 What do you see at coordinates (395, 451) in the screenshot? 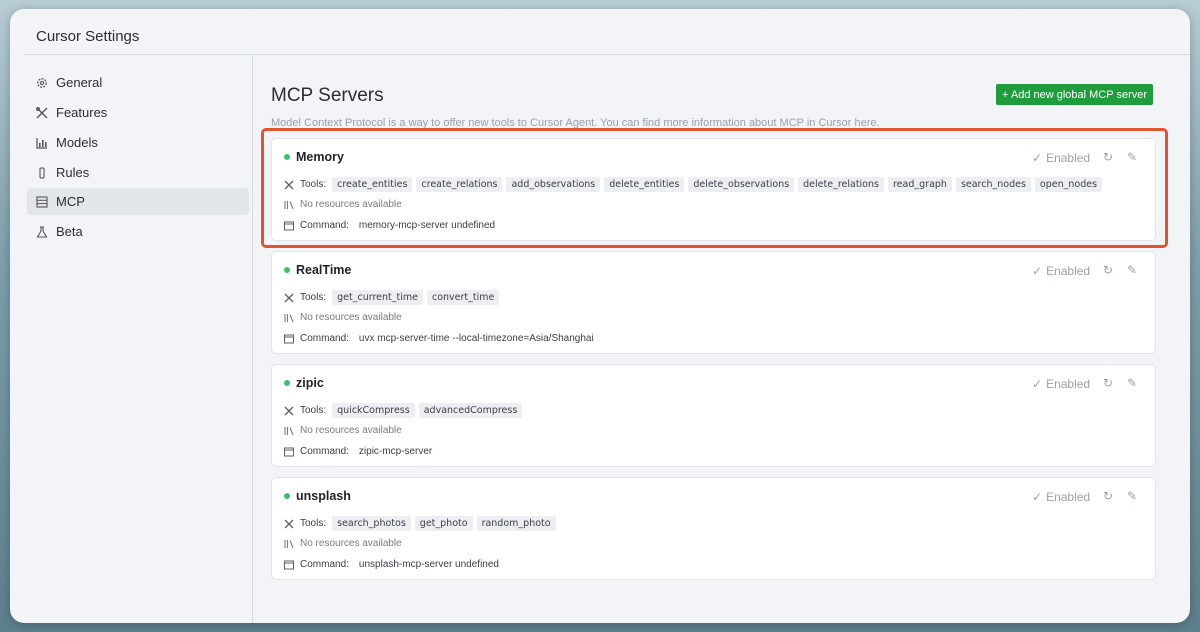
I see `command-value: zipic-mcp-server` at bounding box center [395, 451].